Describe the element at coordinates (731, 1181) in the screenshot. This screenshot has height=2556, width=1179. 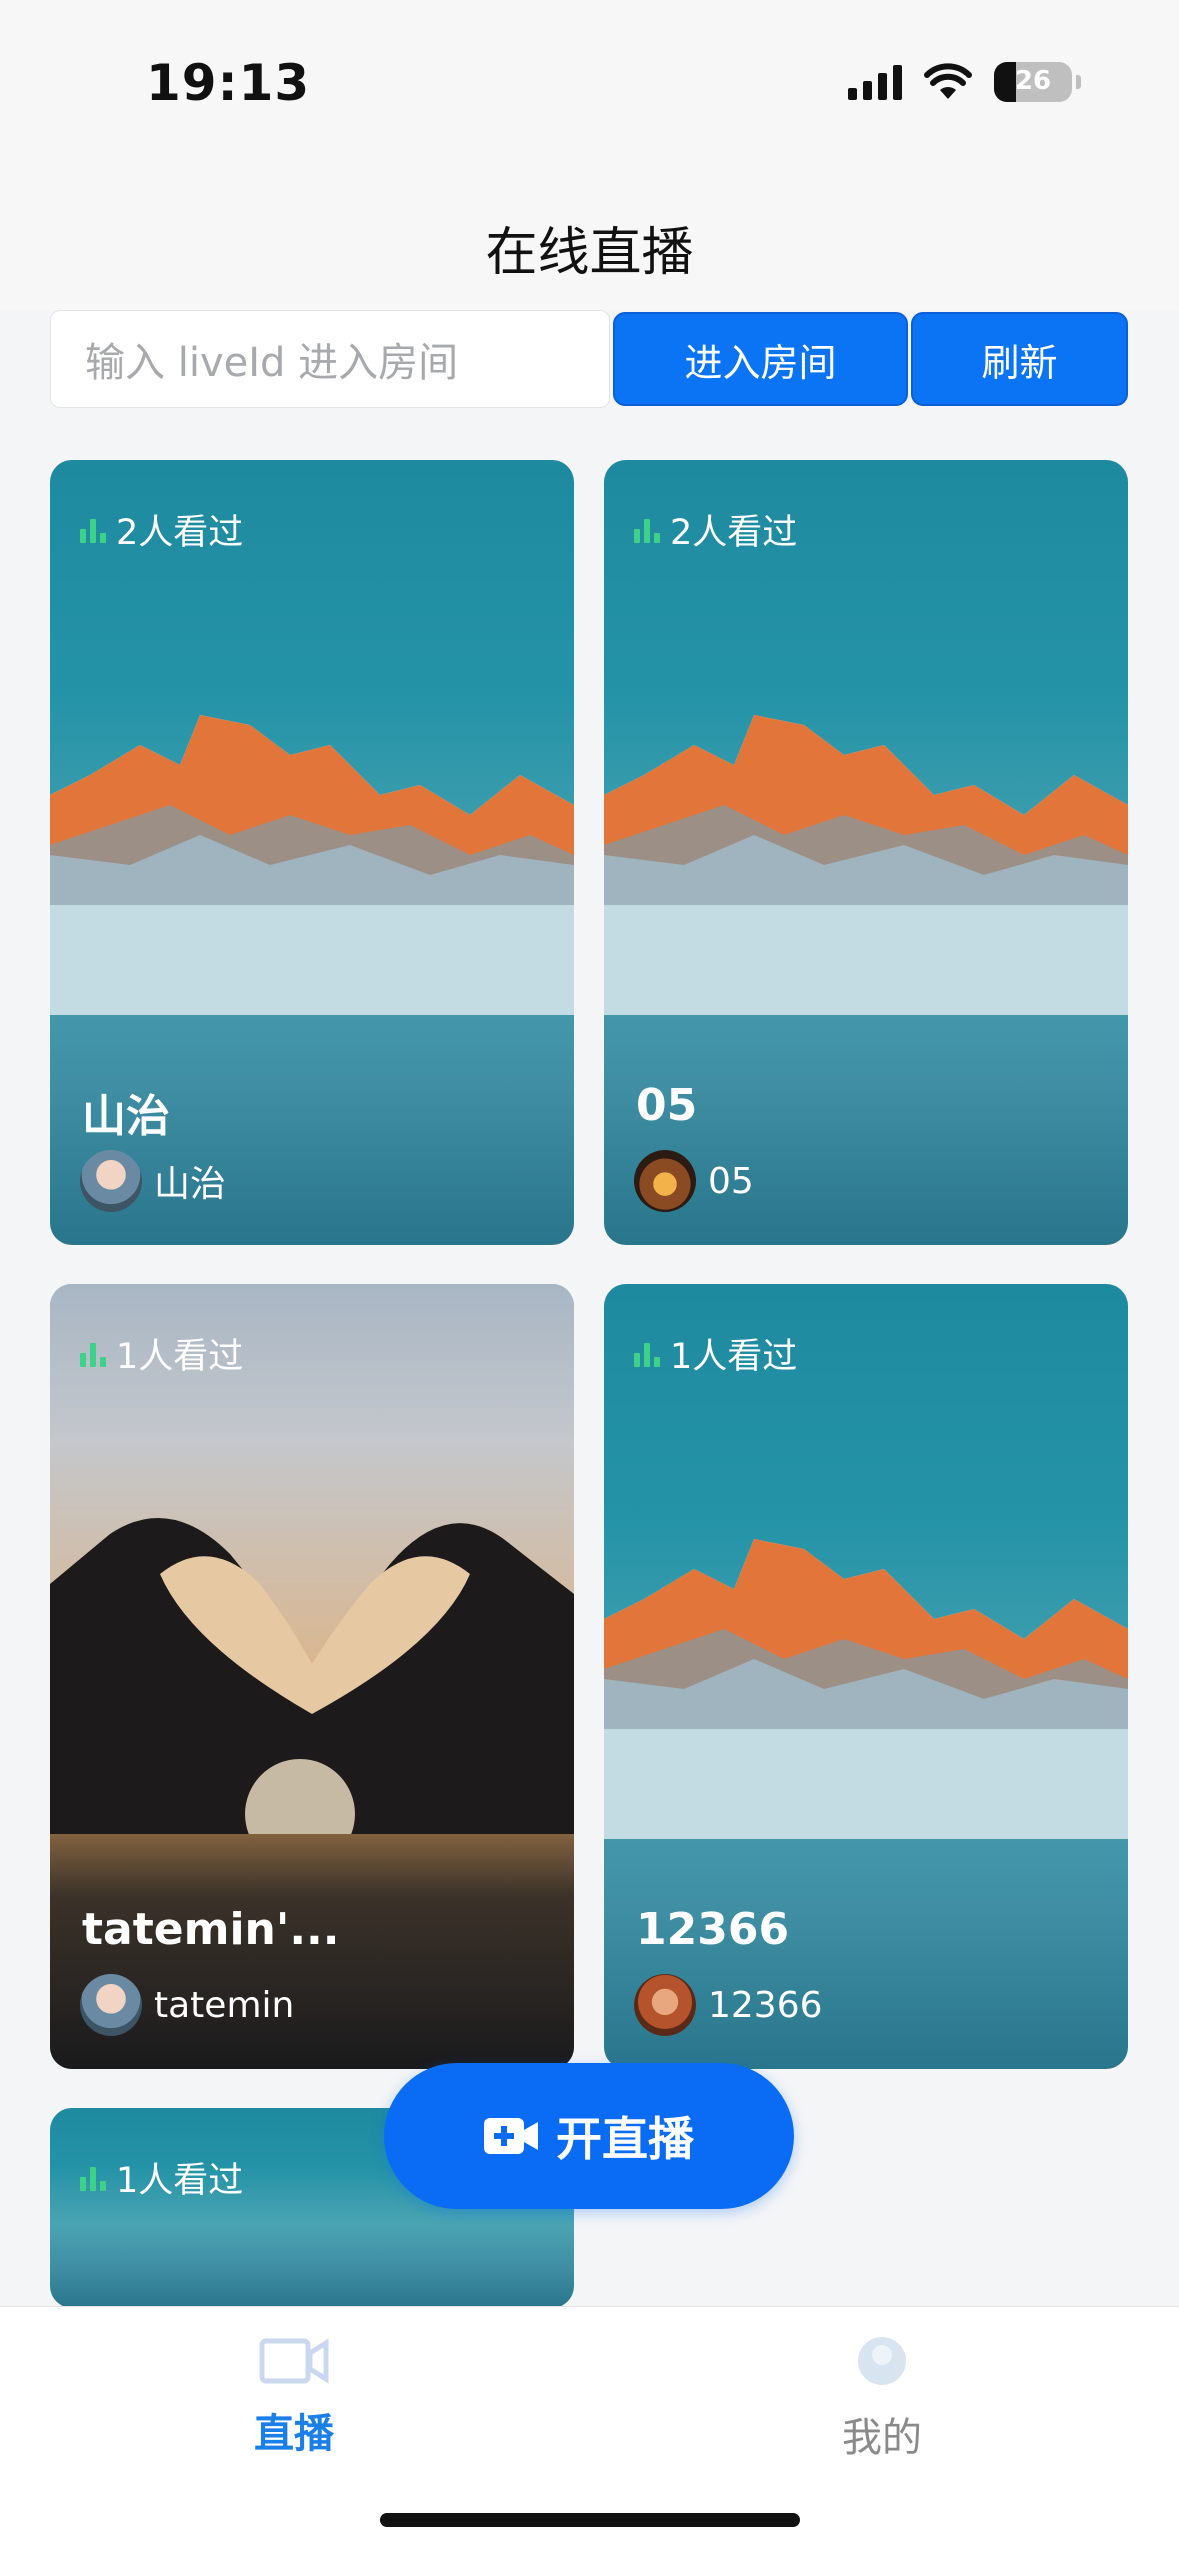
I see `host-name: 05` at that location.